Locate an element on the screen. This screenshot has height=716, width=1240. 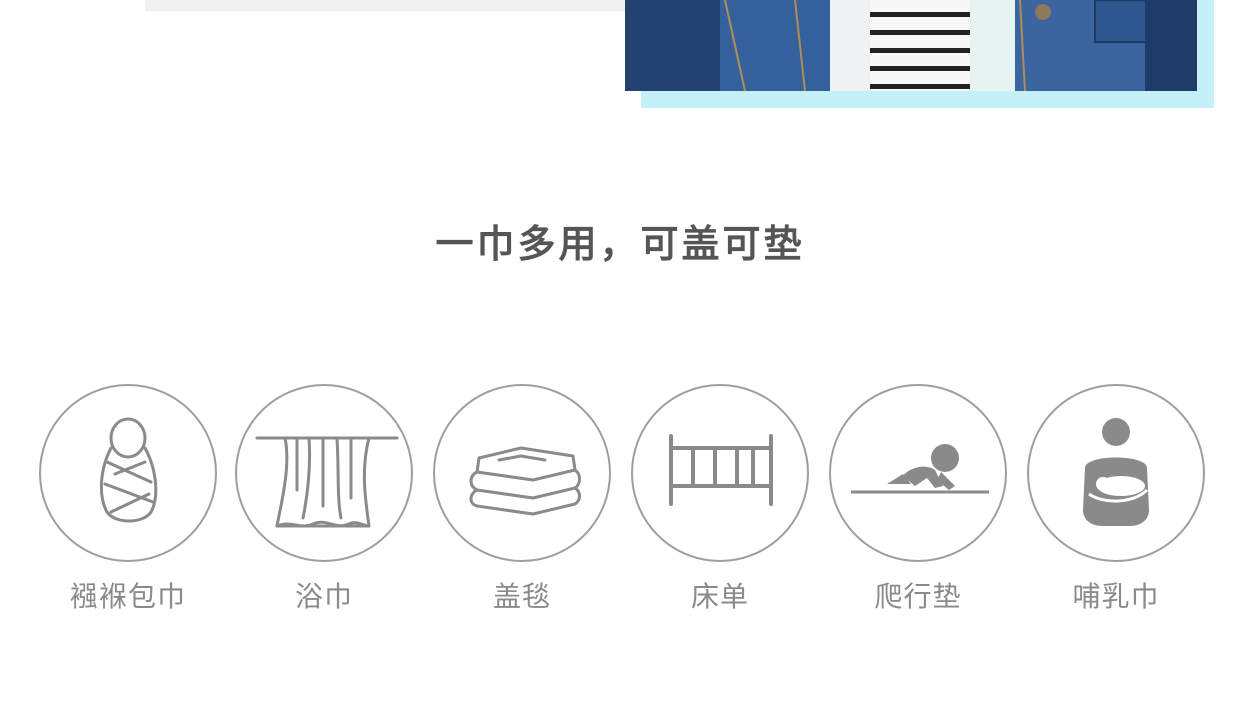
crib-icon is located at coordinates (721, 470).